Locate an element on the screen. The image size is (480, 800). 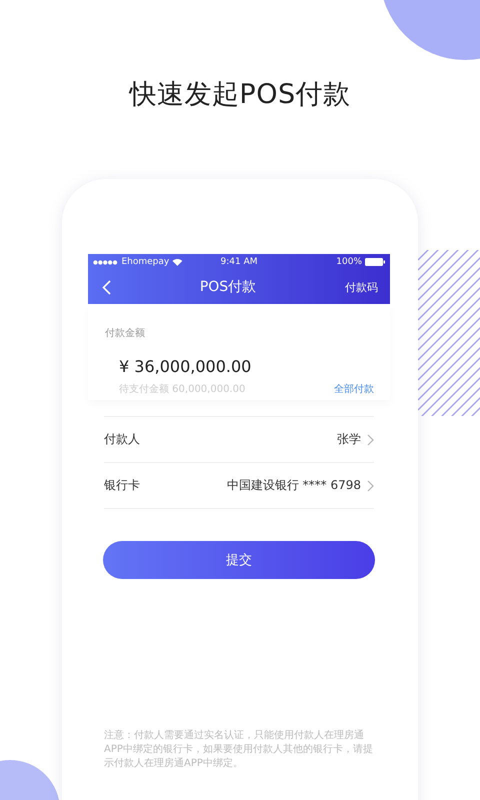
row-label: 付款人 is located at coordinates (122, 439).